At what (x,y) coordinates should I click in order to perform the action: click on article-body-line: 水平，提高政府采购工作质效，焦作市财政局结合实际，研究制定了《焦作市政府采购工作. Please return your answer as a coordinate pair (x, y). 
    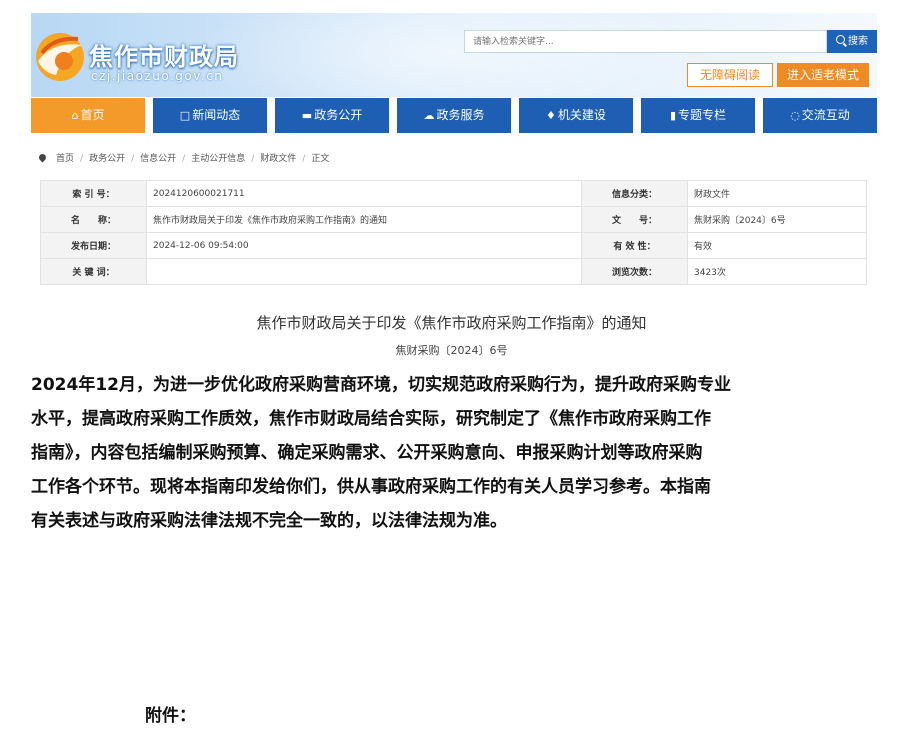
    Looking at the image, I should click on (371, 419).